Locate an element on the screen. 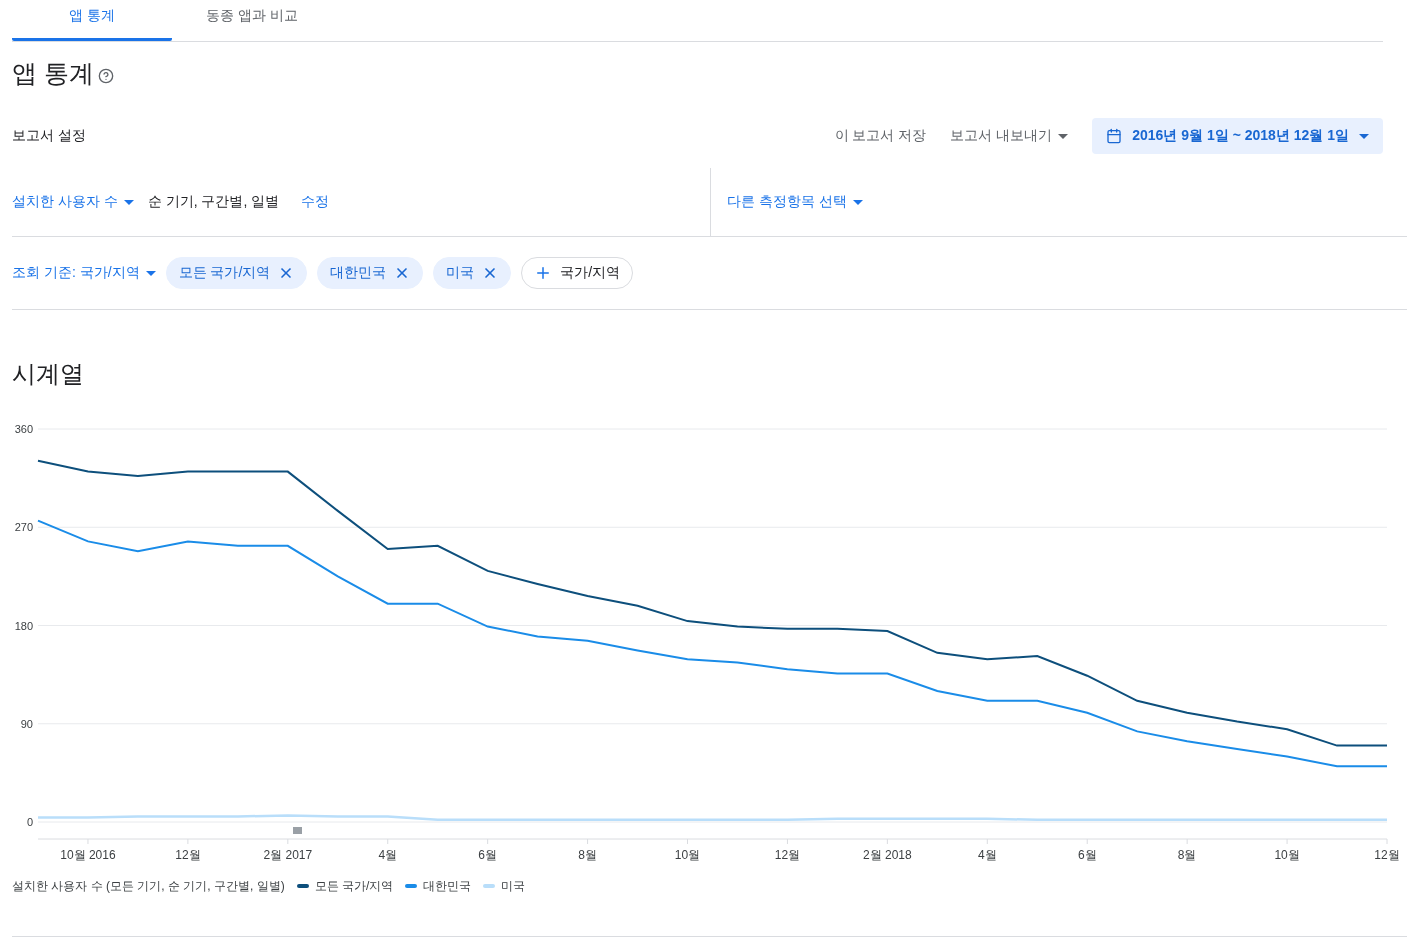 This screenshot has width=1407, height=939. legend-label: 미국 is located at coordinates (513, 886).